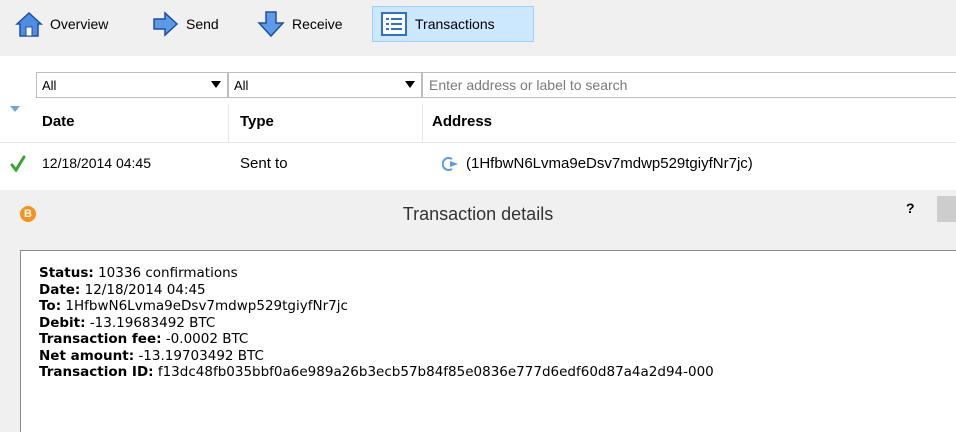 The width and height of the screenshot is (956, 432). I want to click on filter-row: All All, so click(478, 85).